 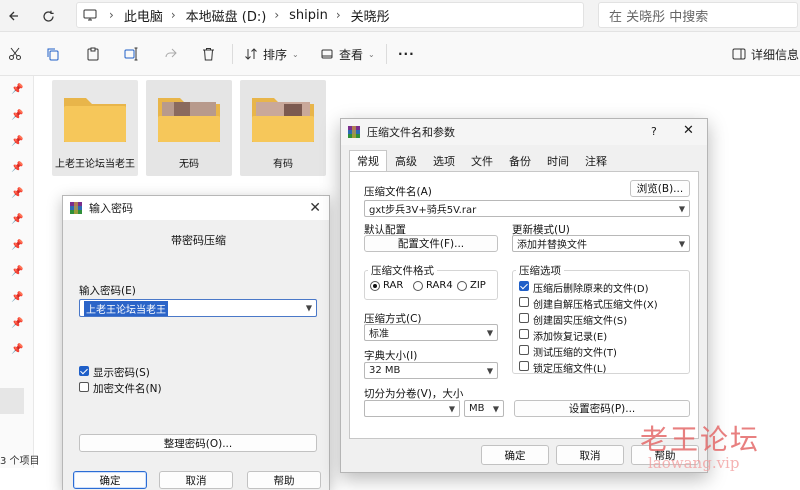 What do you see at coordinates (283, 128) in the screenshot?
I see `folder-item: 有码` at bounding box center [283, 128].